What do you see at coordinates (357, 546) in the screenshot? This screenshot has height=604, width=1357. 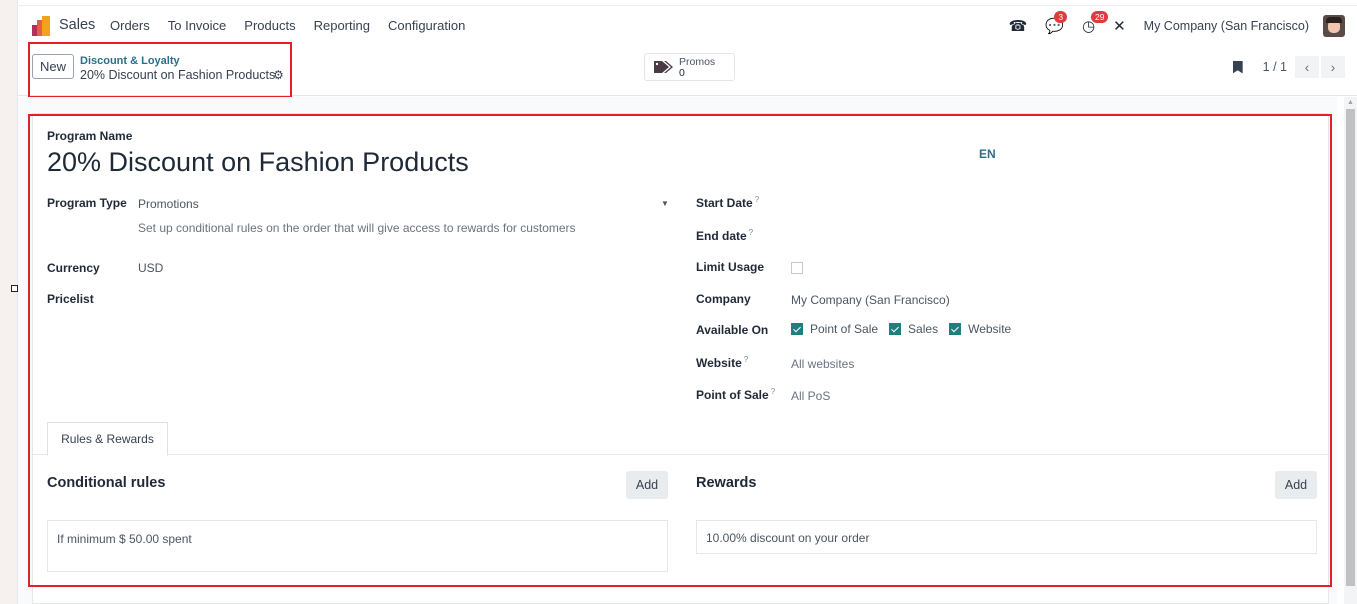 I see `rule-list-item: If minimum $ 50.00 spent` at bounding box center [357, 546].